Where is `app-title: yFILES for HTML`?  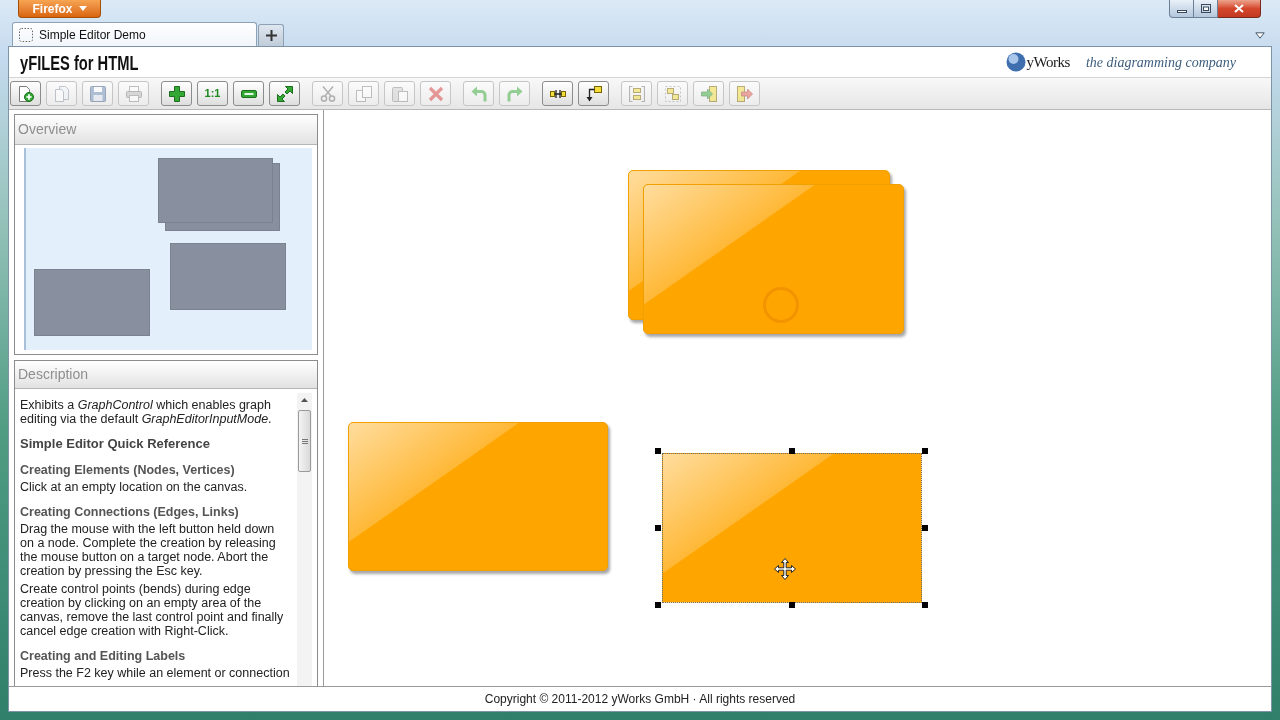 app-title: yFILES for HTML is located at coordinates (79, 62).